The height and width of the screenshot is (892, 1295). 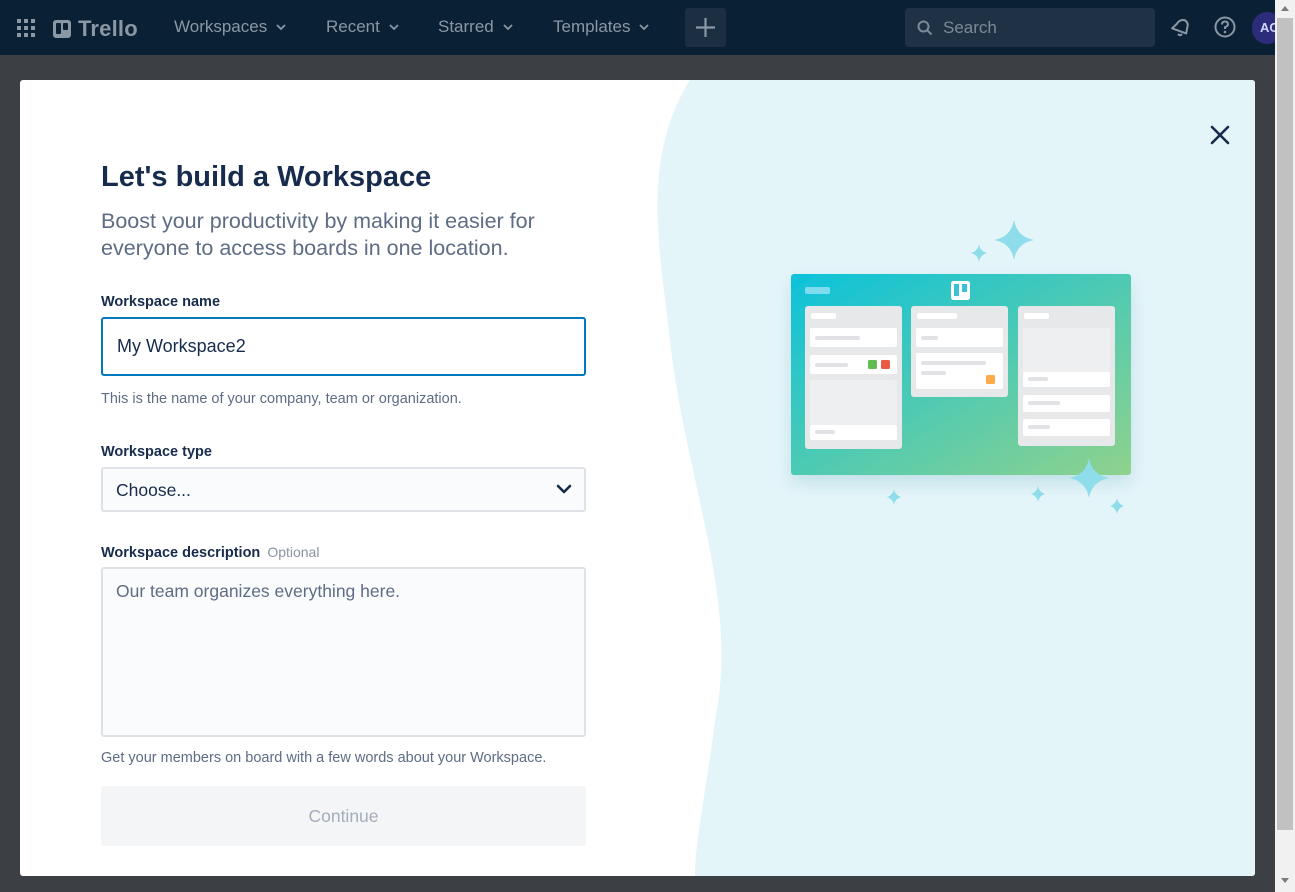 What do you see at coordinates (1285, 8) in the screenshot?
I see `scroll-up-arrow-icon` at bounding box center [1285, 8].